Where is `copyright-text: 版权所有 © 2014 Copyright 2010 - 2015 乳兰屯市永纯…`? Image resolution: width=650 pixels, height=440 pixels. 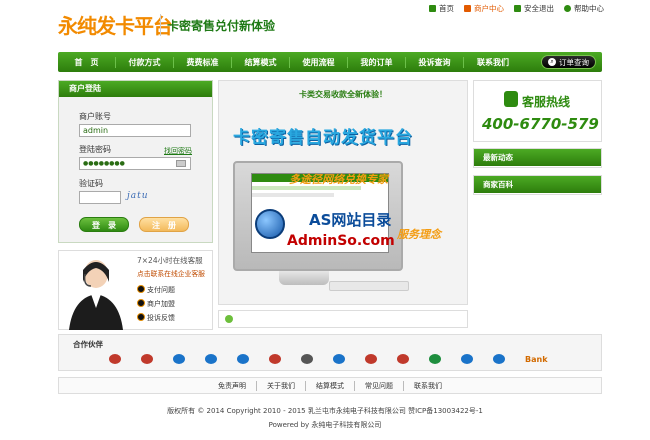 copyright-text: 版权所有 © 2014 Copyright 2010 - 2015 乳兰屯市永纯… is located at coordinates (325, 411).